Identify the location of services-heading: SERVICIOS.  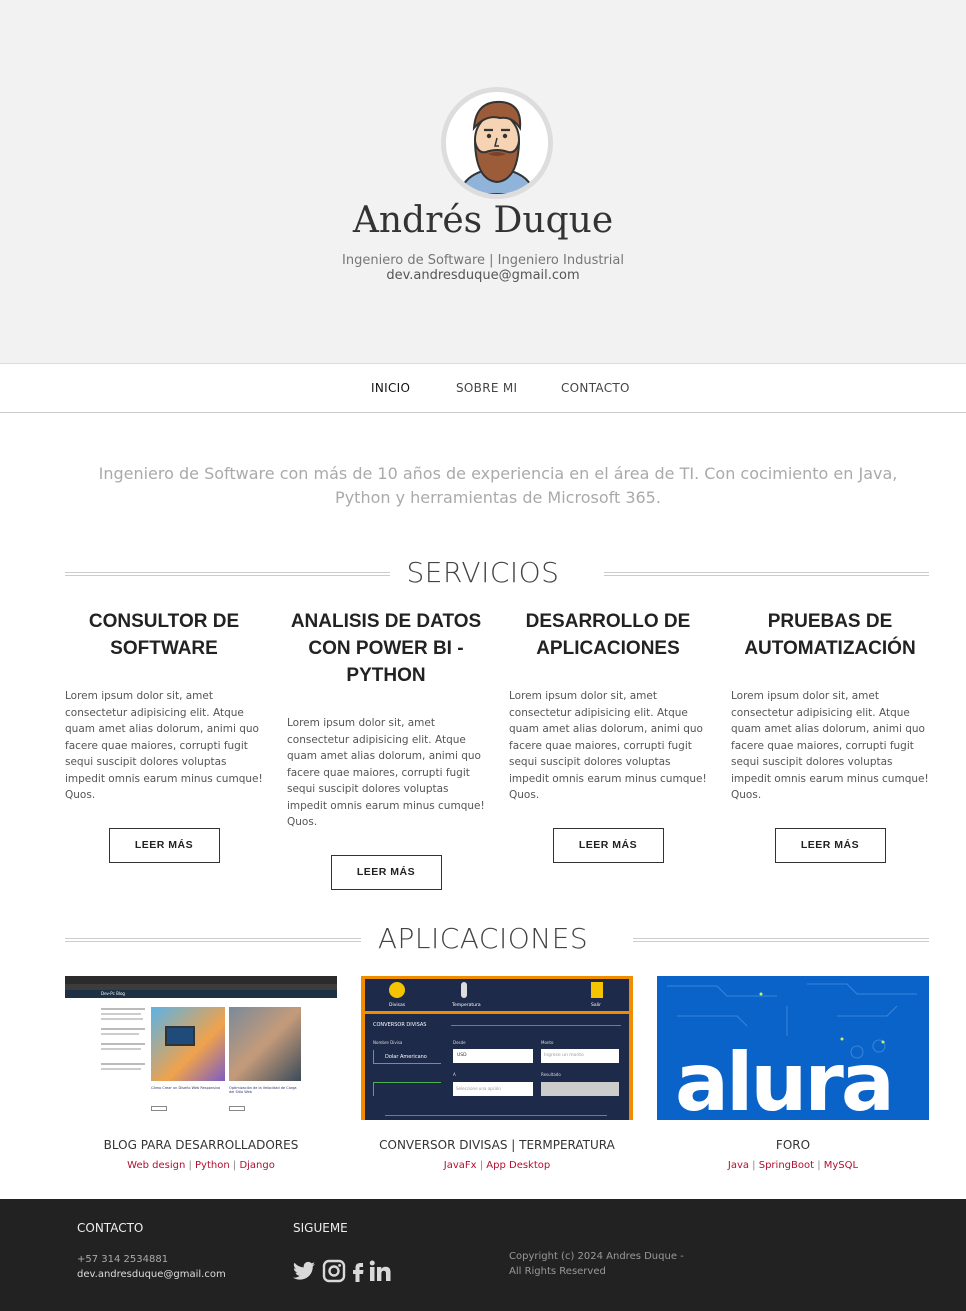
(483, 572).